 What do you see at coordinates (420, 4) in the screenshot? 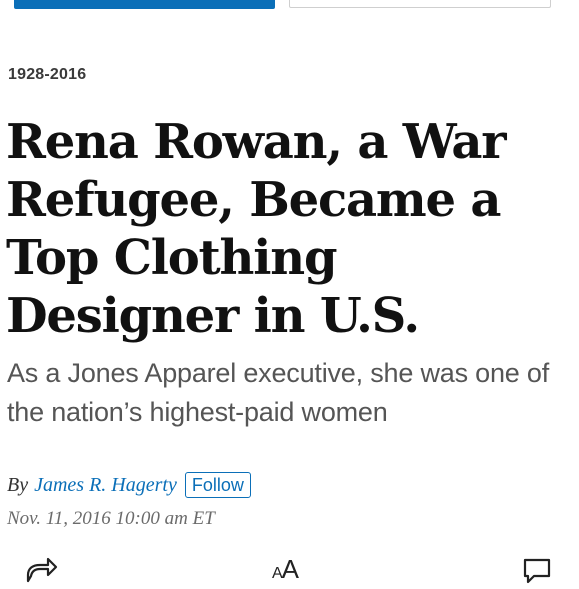
I see `top-tab-inactive` at bounding box center [420, 4].